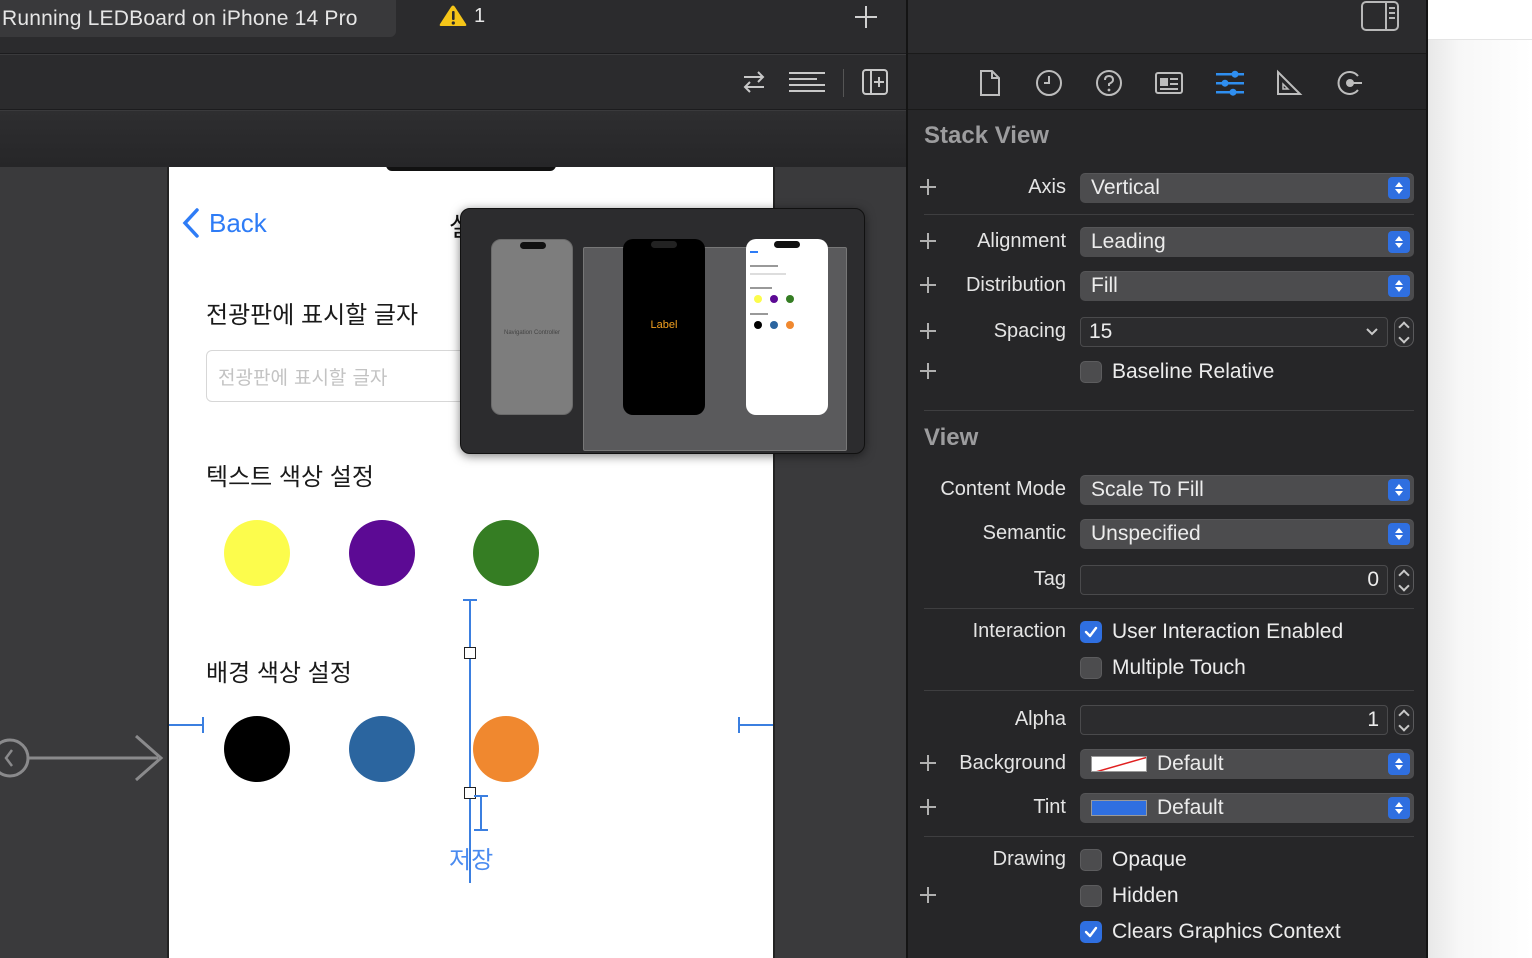 This screenshot has width=1532, height=958. I want to click on dynamic-island, so click(471, 169).